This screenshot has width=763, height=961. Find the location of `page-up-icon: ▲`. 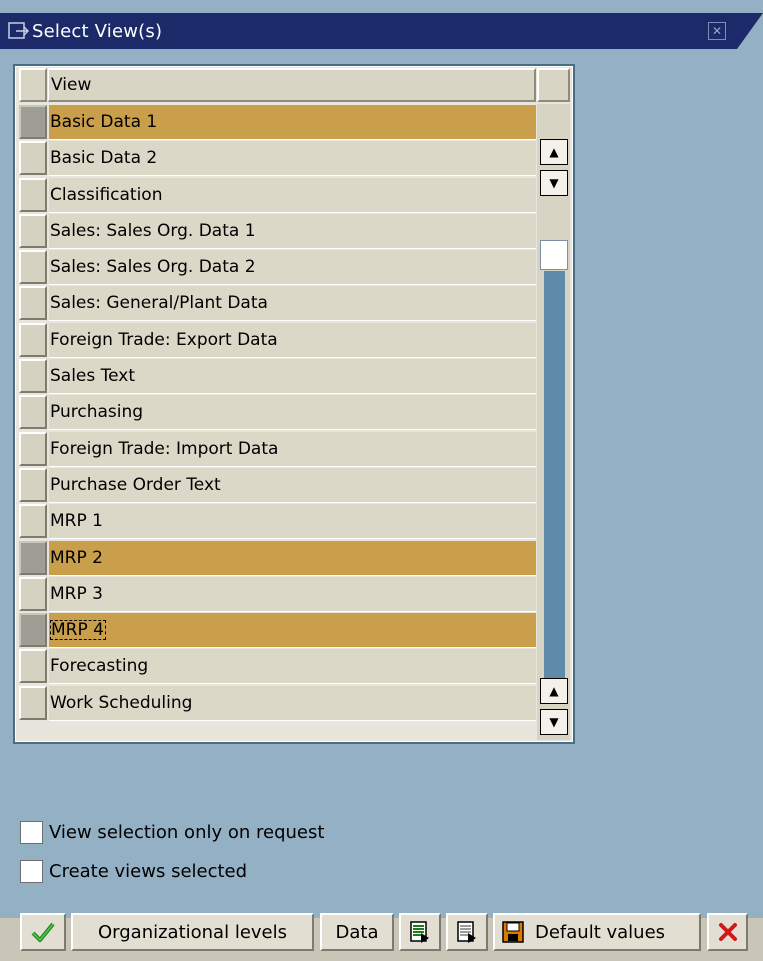

page-up-icon: ▲ is located at coordinates (554, 691).